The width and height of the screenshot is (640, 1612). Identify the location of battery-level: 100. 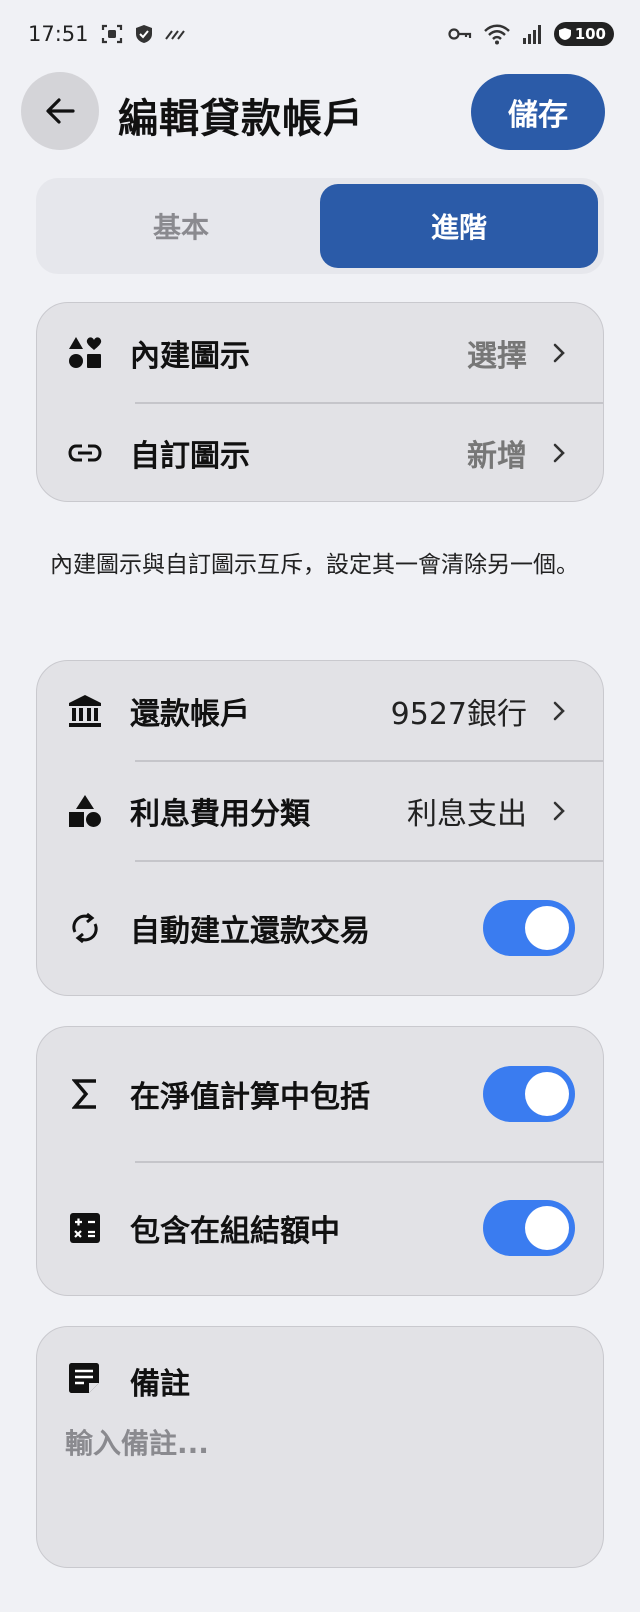
(590, 34).